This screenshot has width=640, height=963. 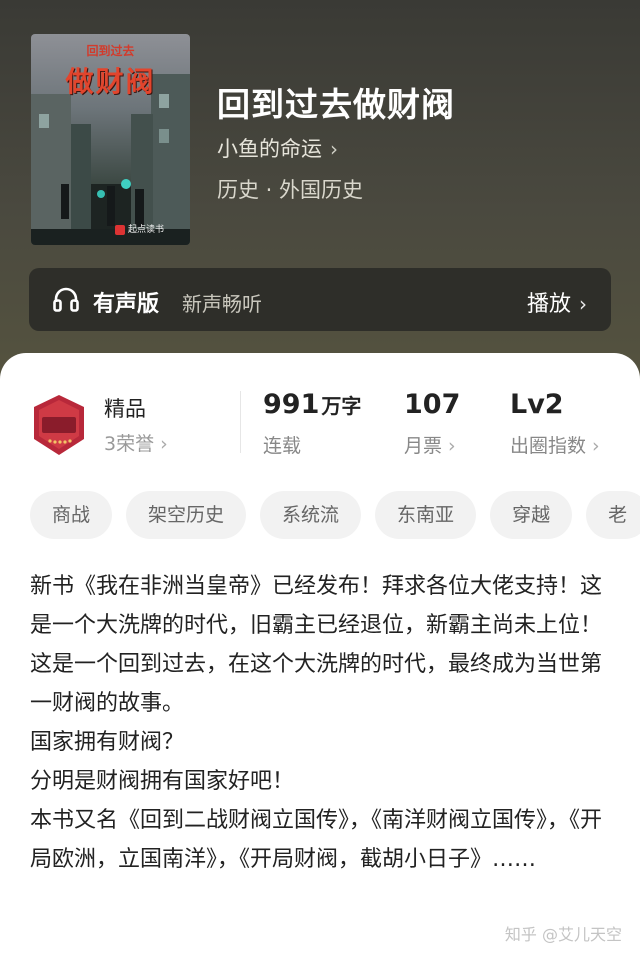 I want to click on description-paragraph: 国家拥有财阀？, so click(x=107, y=742).